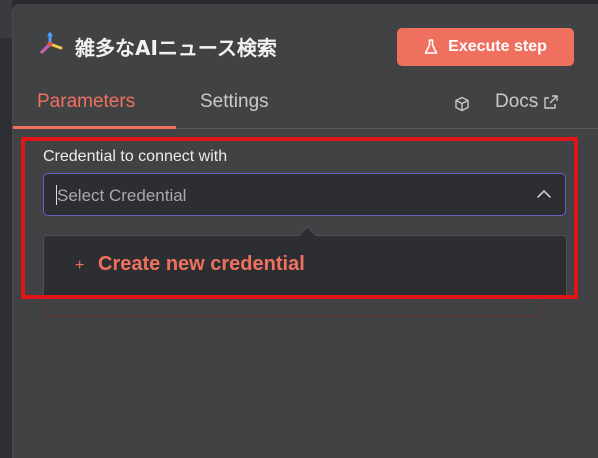 The image size is (598, 458). I want to click on flask-icon, so click(431, 46).